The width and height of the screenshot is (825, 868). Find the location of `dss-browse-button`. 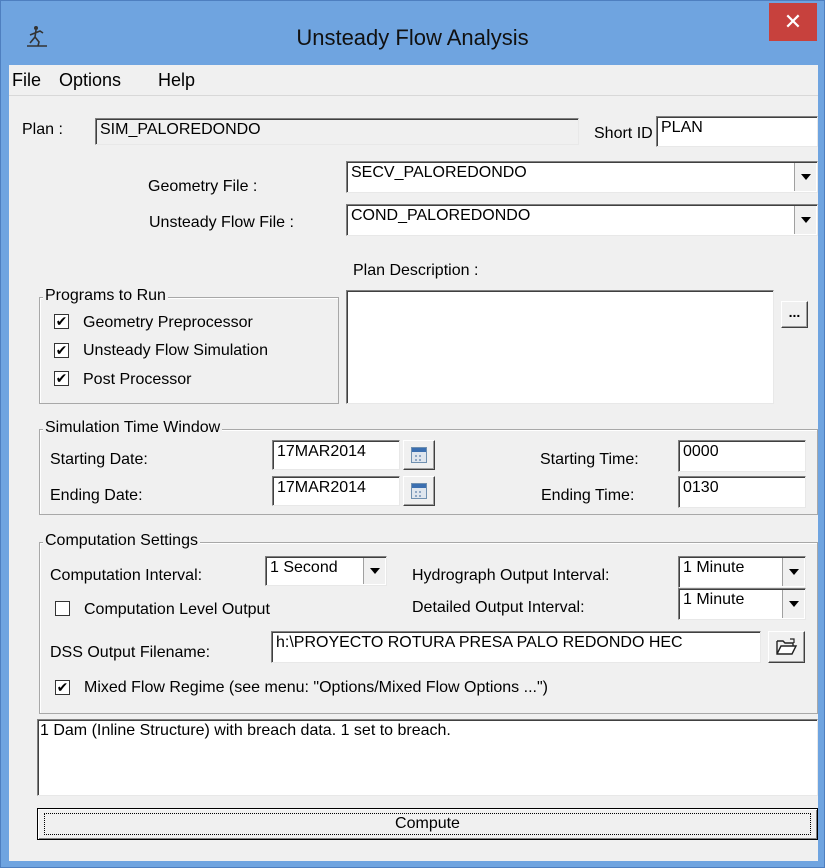

dss-browse-button is located at coordinates (786, 647).